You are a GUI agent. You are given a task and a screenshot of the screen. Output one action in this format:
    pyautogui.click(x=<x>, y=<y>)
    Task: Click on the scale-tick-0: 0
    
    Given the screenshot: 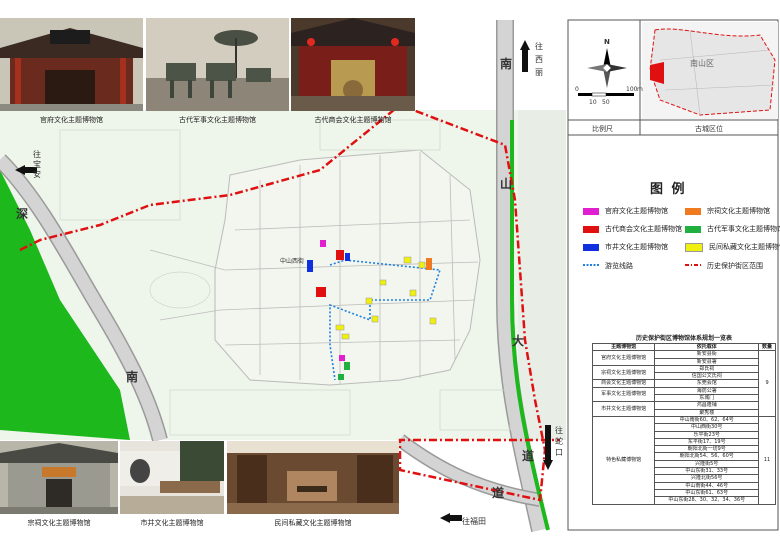 What is the action you would take?
    pyautogui.click(x=577, y=89)
    